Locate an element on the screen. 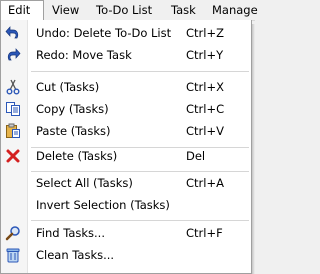 This screenshot has width=320, height=274. select-all-label: Select All (Tasks) is located at coordinates (84, 183).